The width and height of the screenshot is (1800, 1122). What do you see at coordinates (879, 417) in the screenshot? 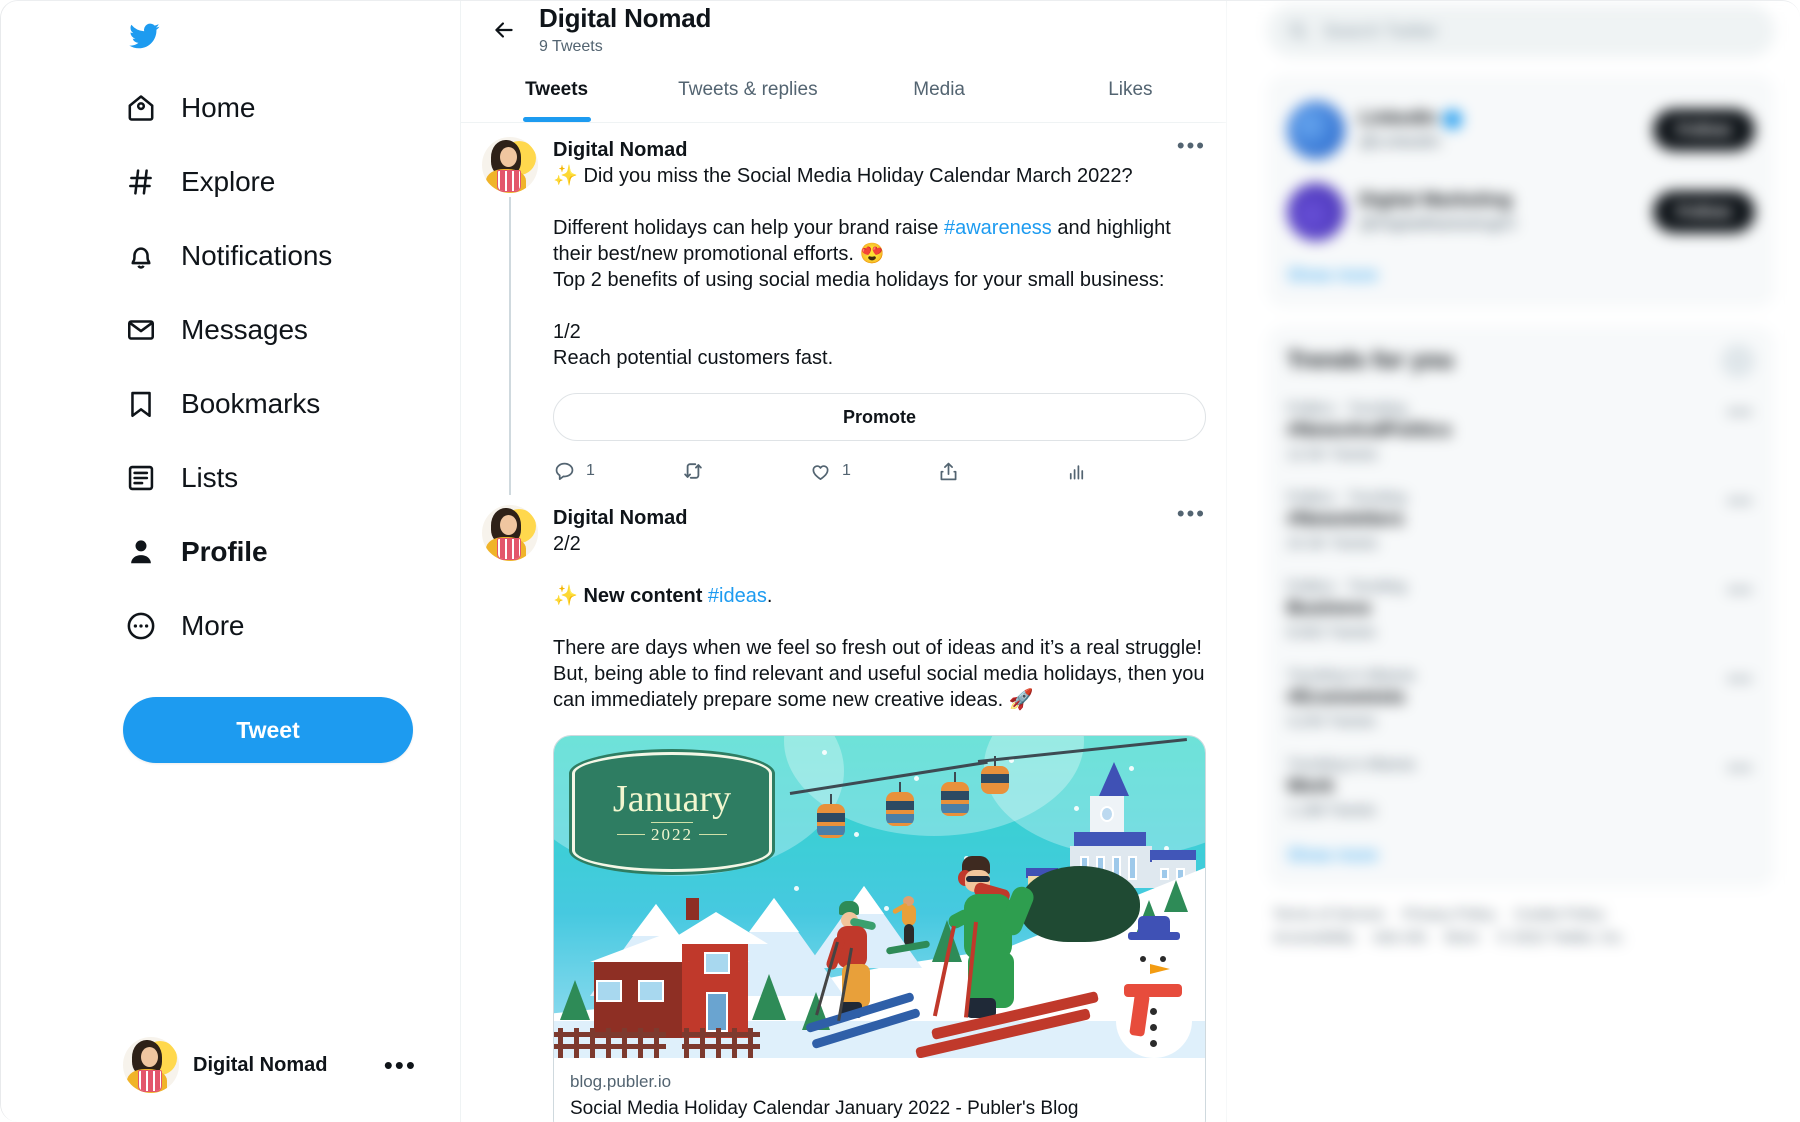
I see `promote-button: Promote` at bounding box center [879, 417].